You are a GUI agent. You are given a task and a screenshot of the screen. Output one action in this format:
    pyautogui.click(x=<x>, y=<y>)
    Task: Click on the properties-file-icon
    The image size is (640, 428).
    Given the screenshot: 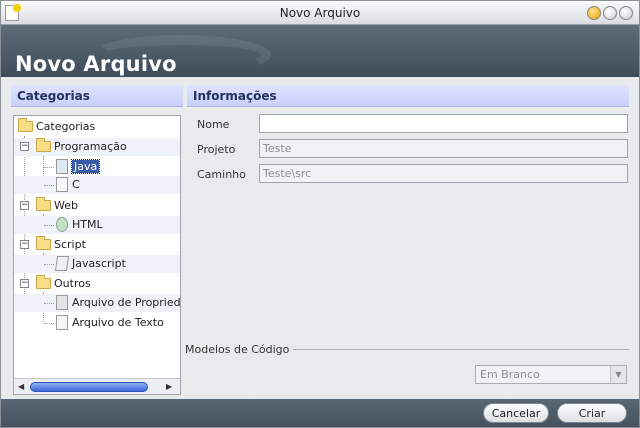 What is the action you would take?
    pyautogui.click(x=62, y=302)
    